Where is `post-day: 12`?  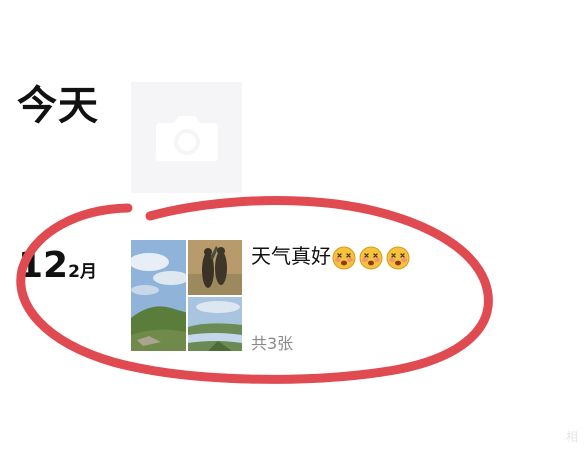
post-day: 12 is located at coordinates (43, 265).